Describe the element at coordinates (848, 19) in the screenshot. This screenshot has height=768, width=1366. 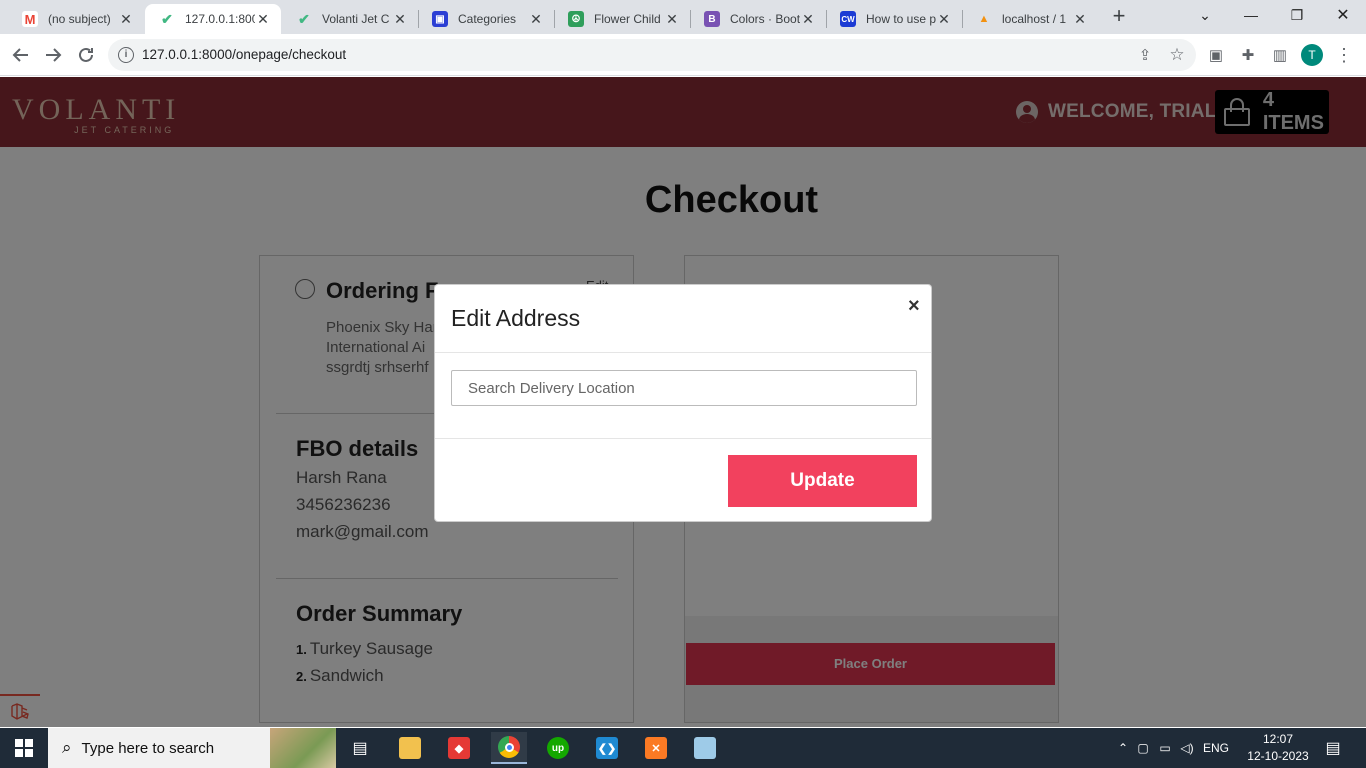
I see `cw-icon: CW` at that location.